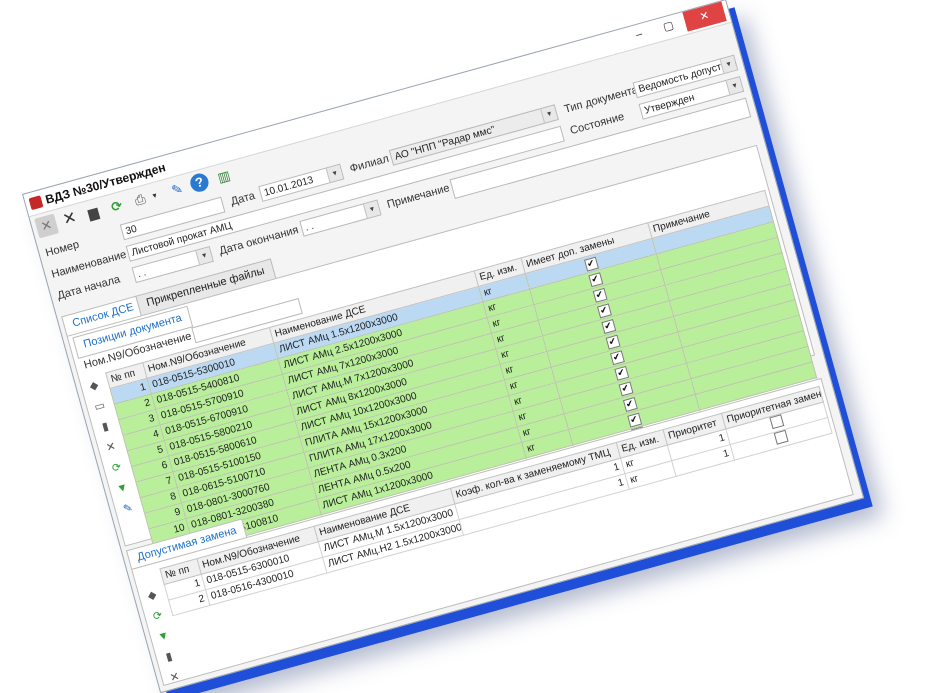 The width and height of the screenshot is (933, 693). What do you see at coordinates (310, 227) in the screenshot?
I see `end-date-value: . .` at bounding box center [310, 227].